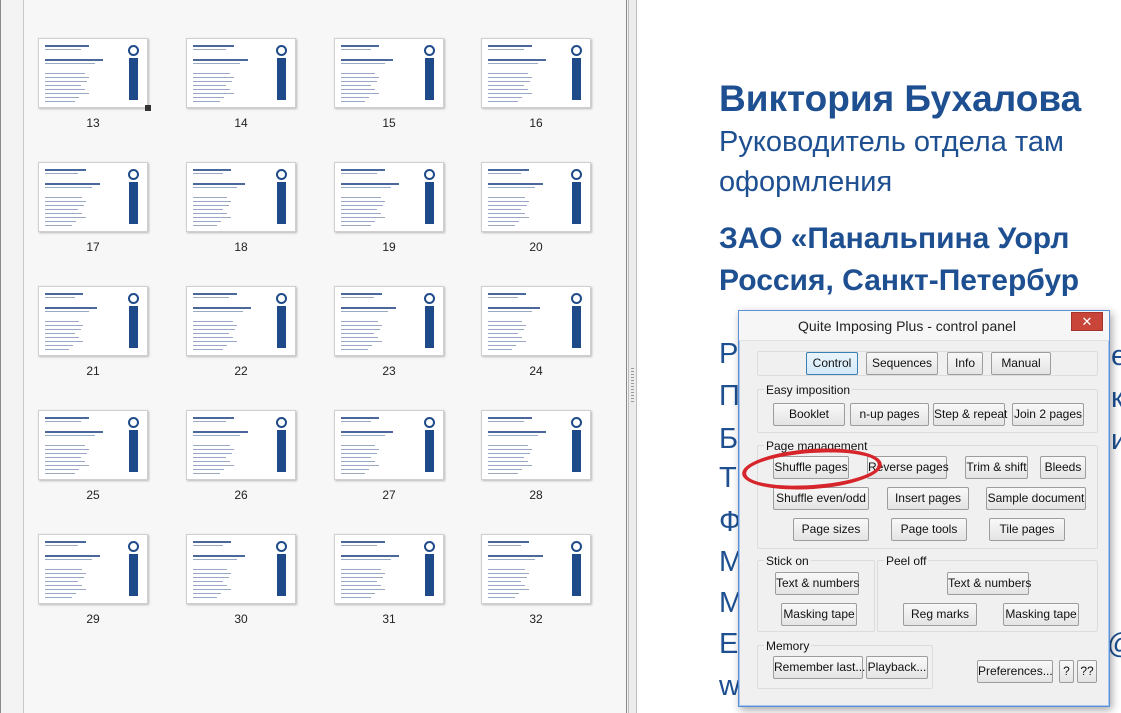 Image resolution: width=1121 pixels, height=713 pixels. Describe the element at coordinates (832, 363) in the screenshot. I see `tab-control: Control` at that location.